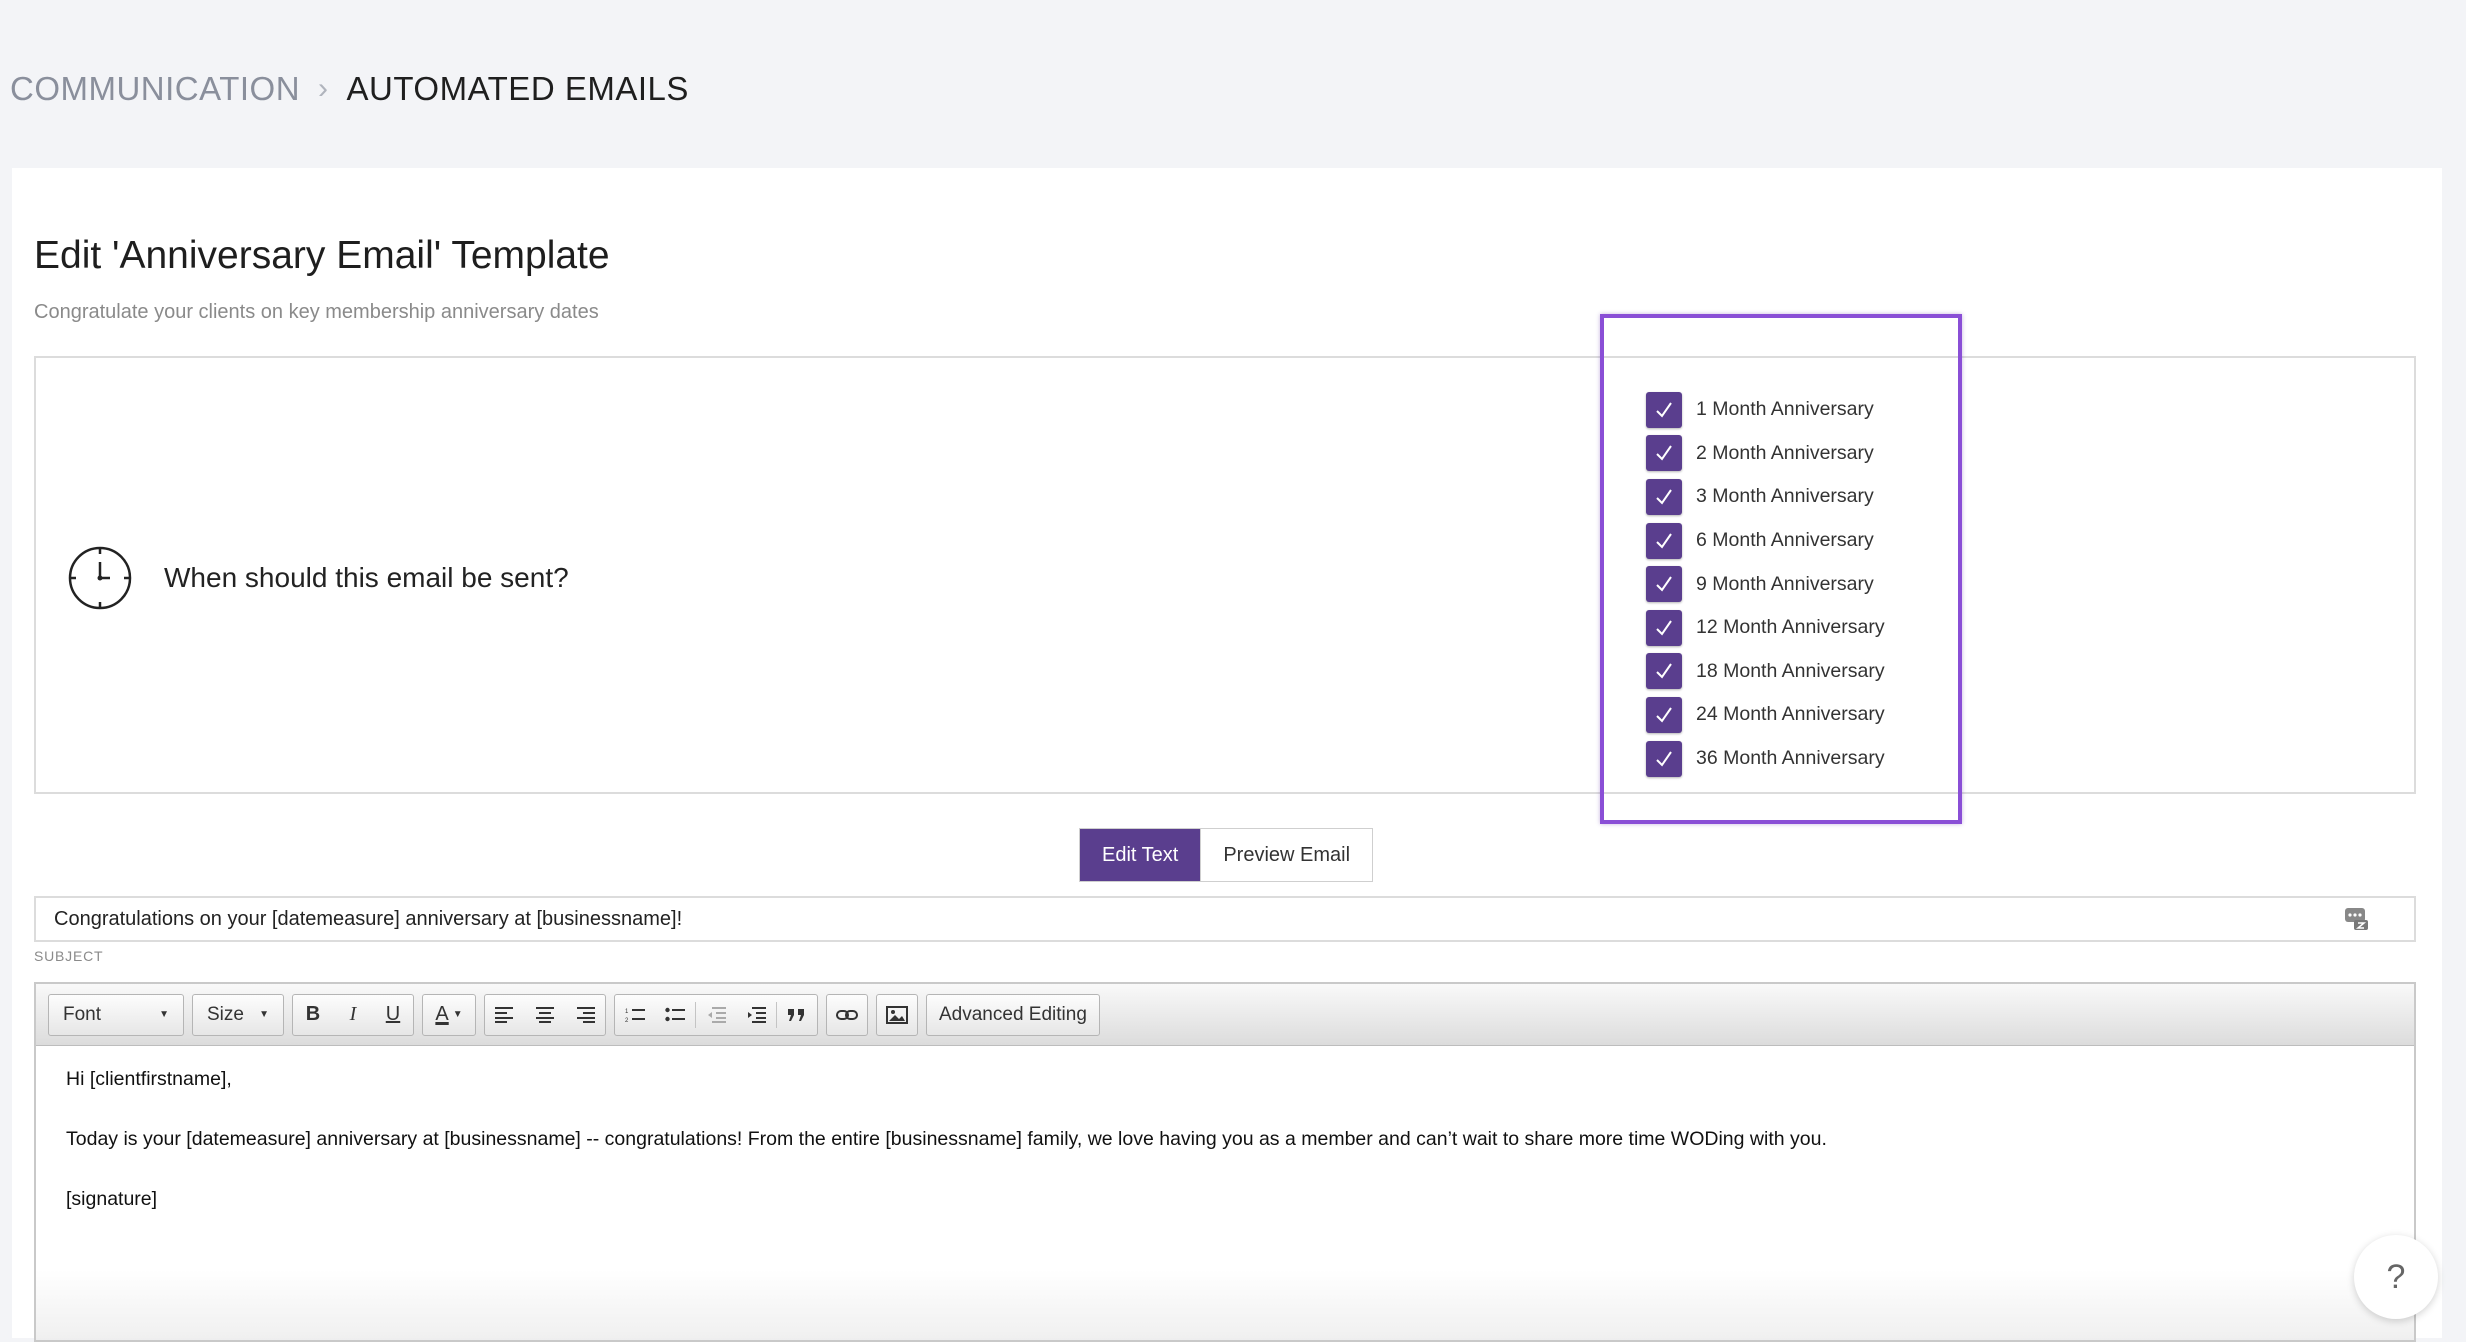 The height and width of the screenshot is (1342, 2466). I want to click on body-signature: [signature], so click(112, 1199).